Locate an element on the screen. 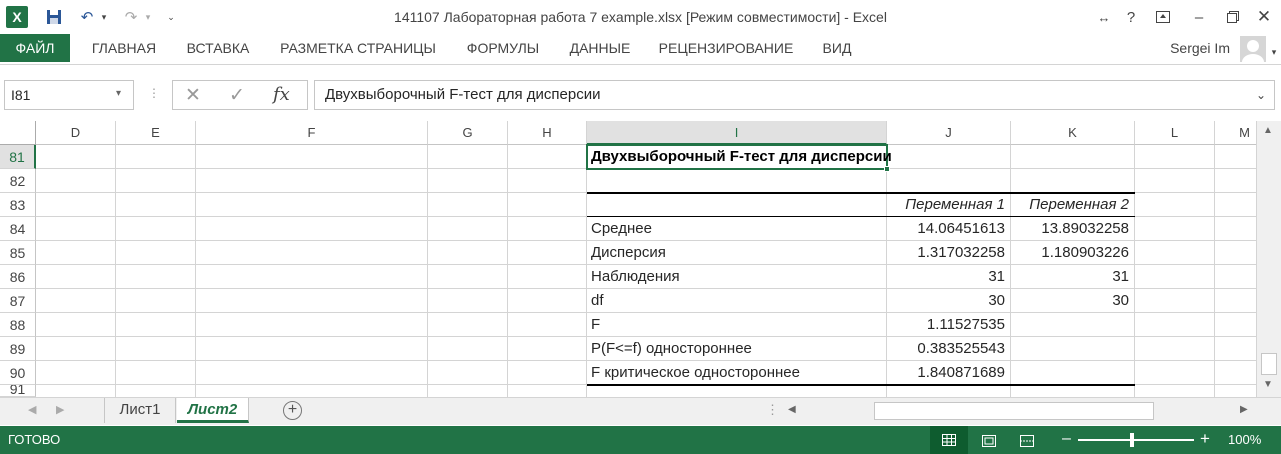 This screenshot has width=1281, height=454. column-header-i: I is located at coordinates (737, 133).